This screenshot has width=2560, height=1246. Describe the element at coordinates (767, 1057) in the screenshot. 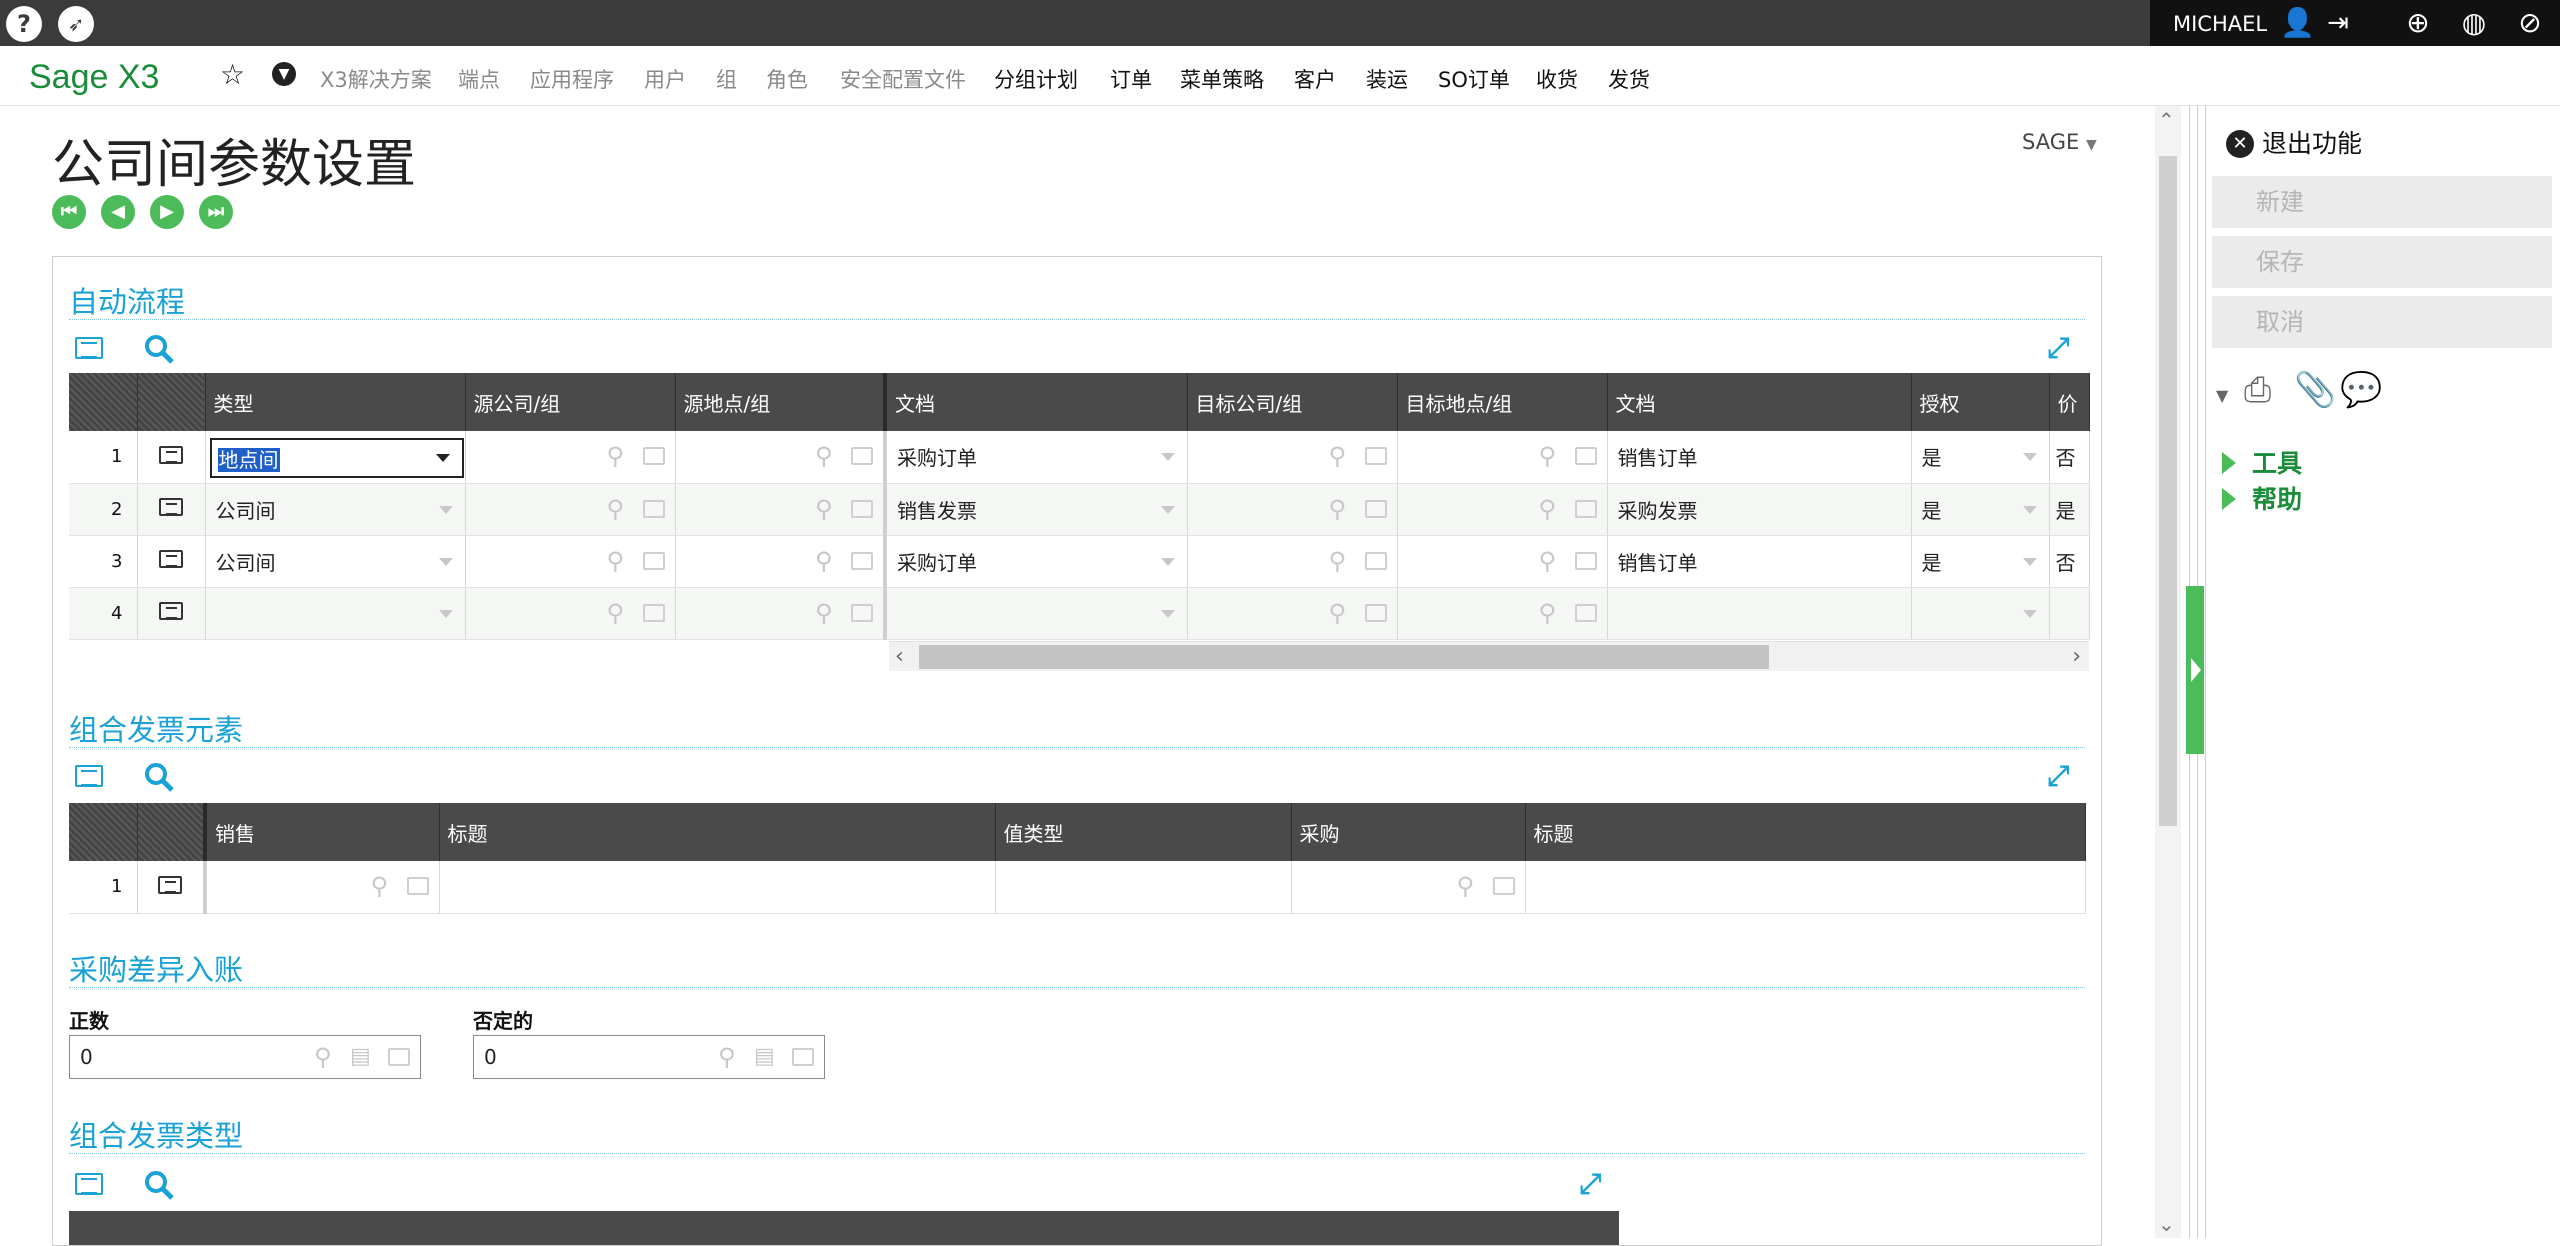

I see `account-icon: ▤` at that location.